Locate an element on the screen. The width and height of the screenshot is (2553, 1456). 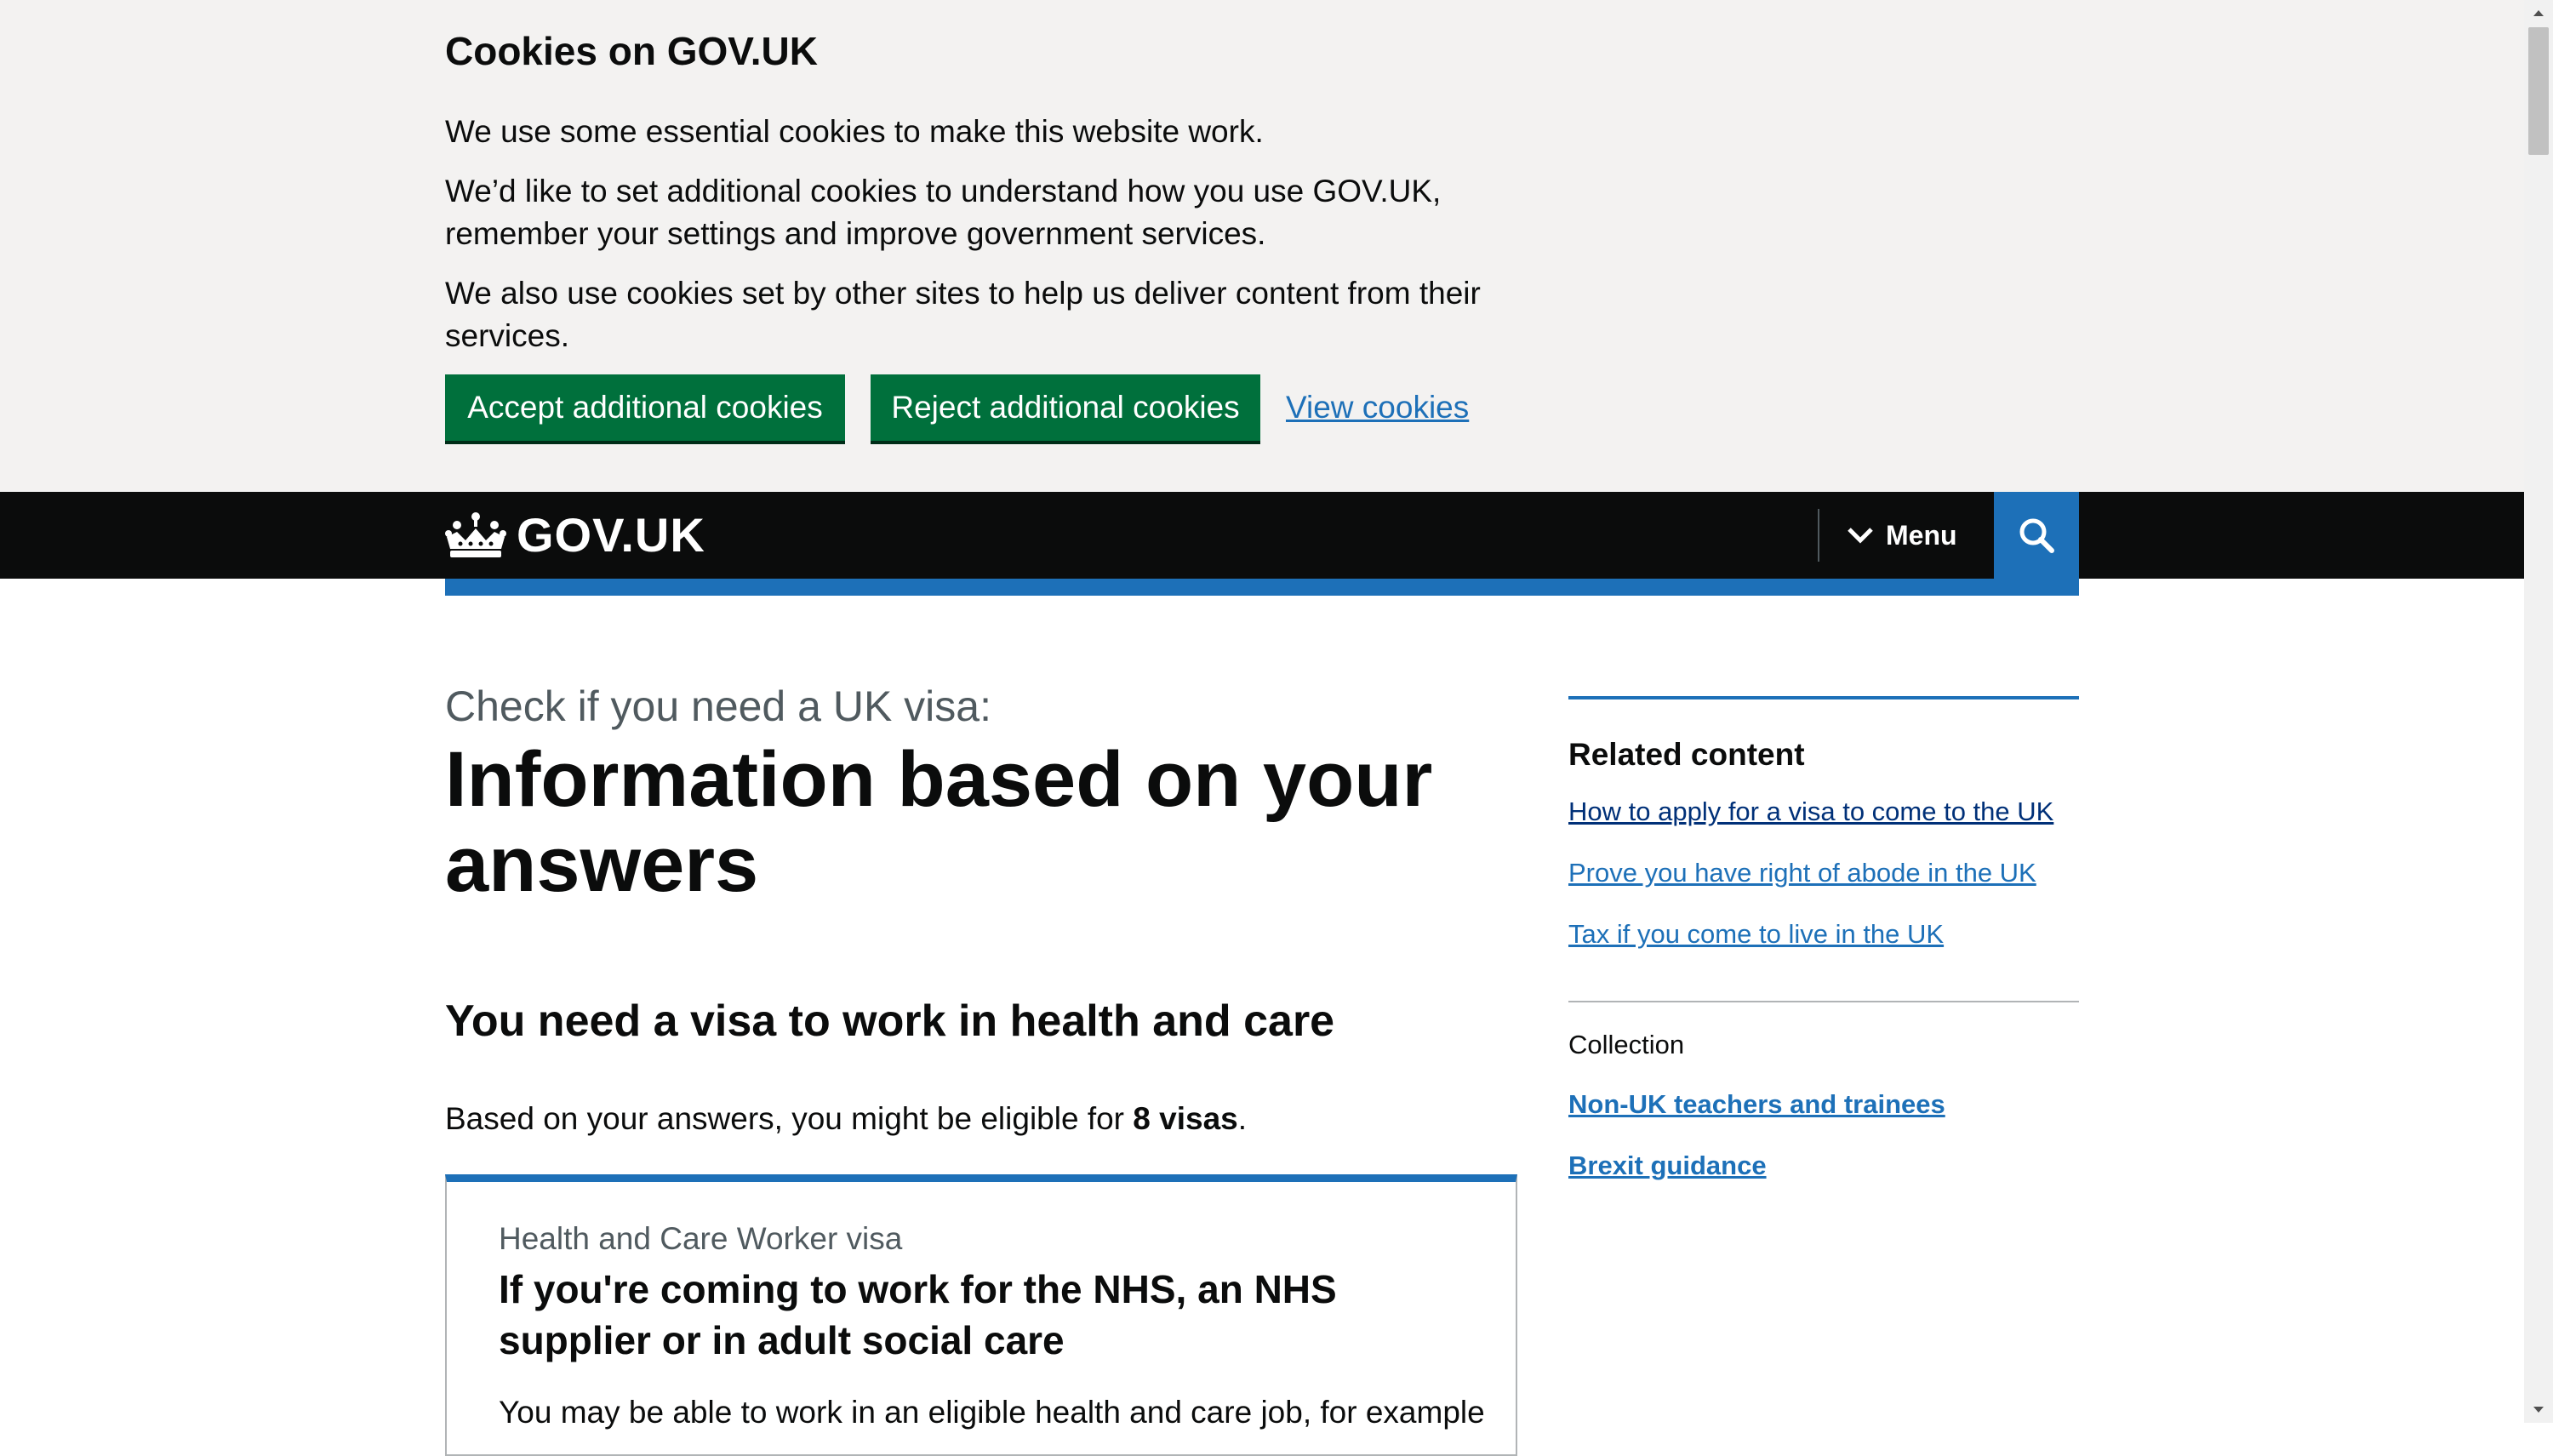
page-title: Information based on your answers is located at coordinates (939, 822).